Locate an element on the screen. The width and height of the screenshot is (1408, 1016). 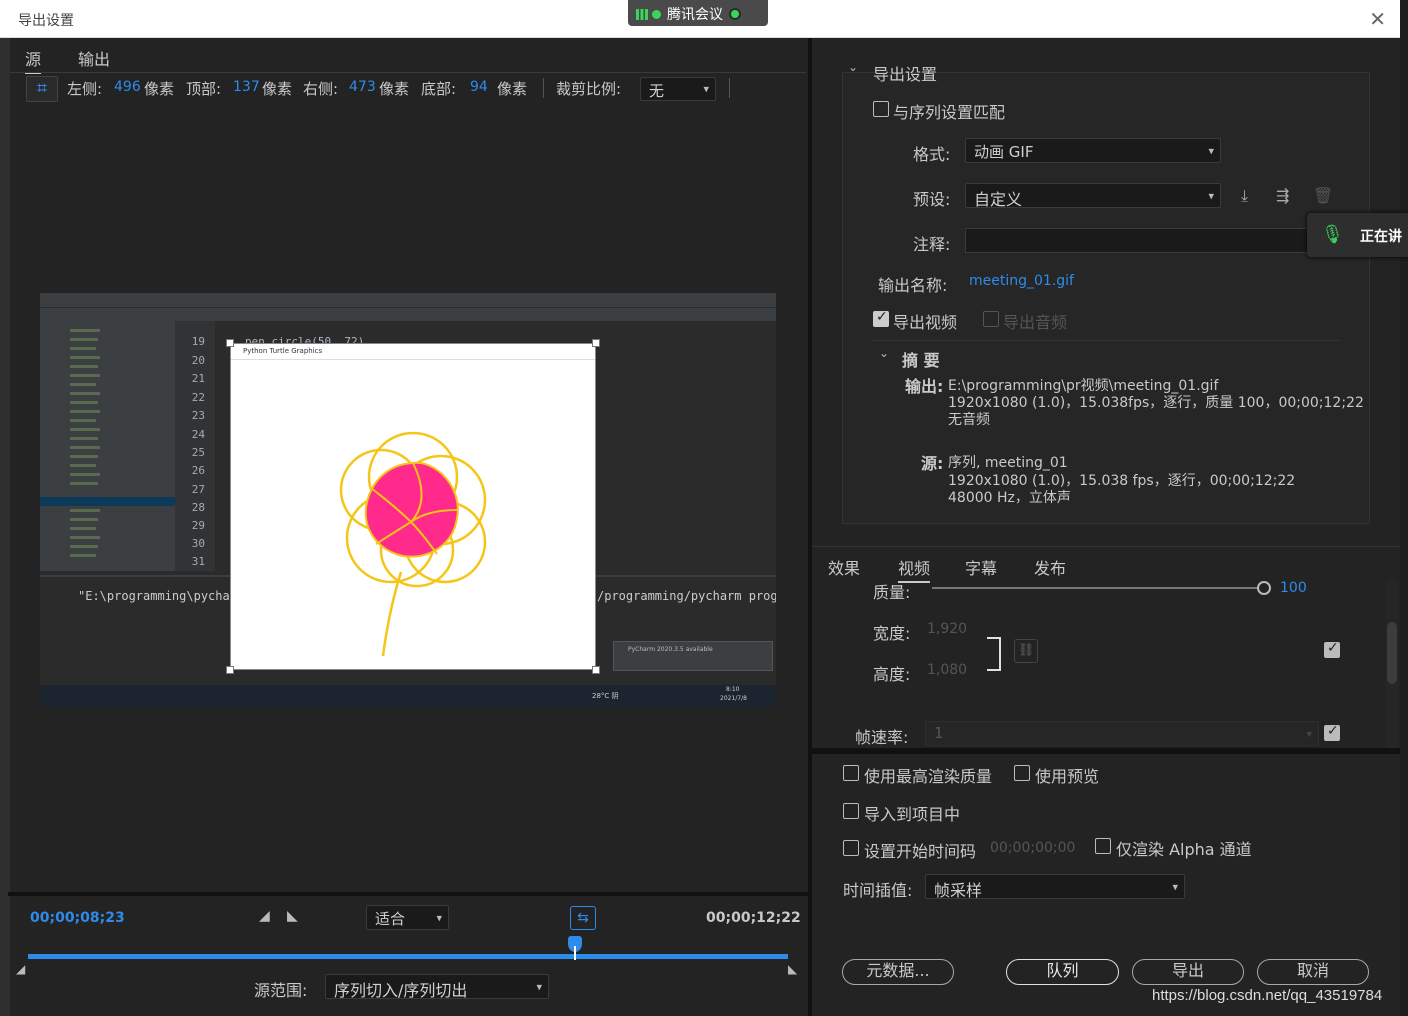
range-start-icon: ◢ is located at coordinates (20, 969).